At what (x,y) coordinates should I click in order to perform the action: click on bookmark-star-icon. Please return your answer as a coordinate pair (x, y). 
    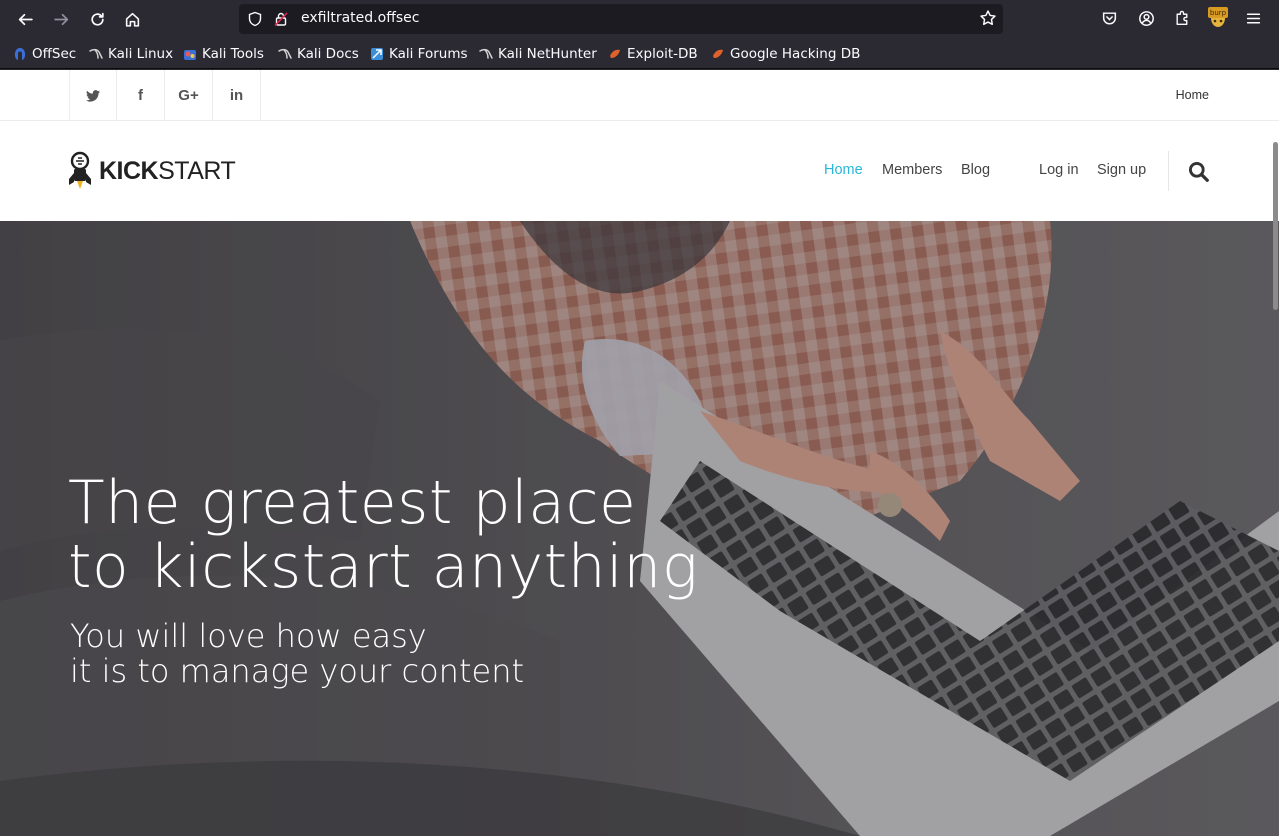
    Looking at the image, I should click on (988, 18).